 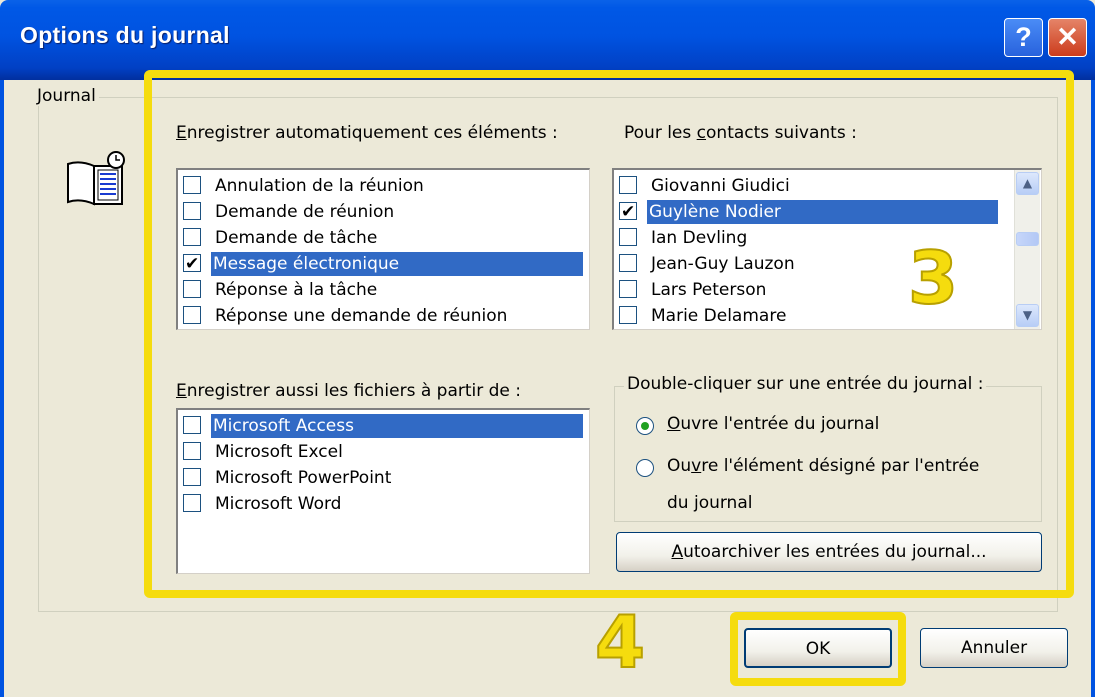 What do you see at coordinates (547, 40) in the screenshot?
I see `title-bar: Options du journal ? ✕` at bounding box center [547, 40].